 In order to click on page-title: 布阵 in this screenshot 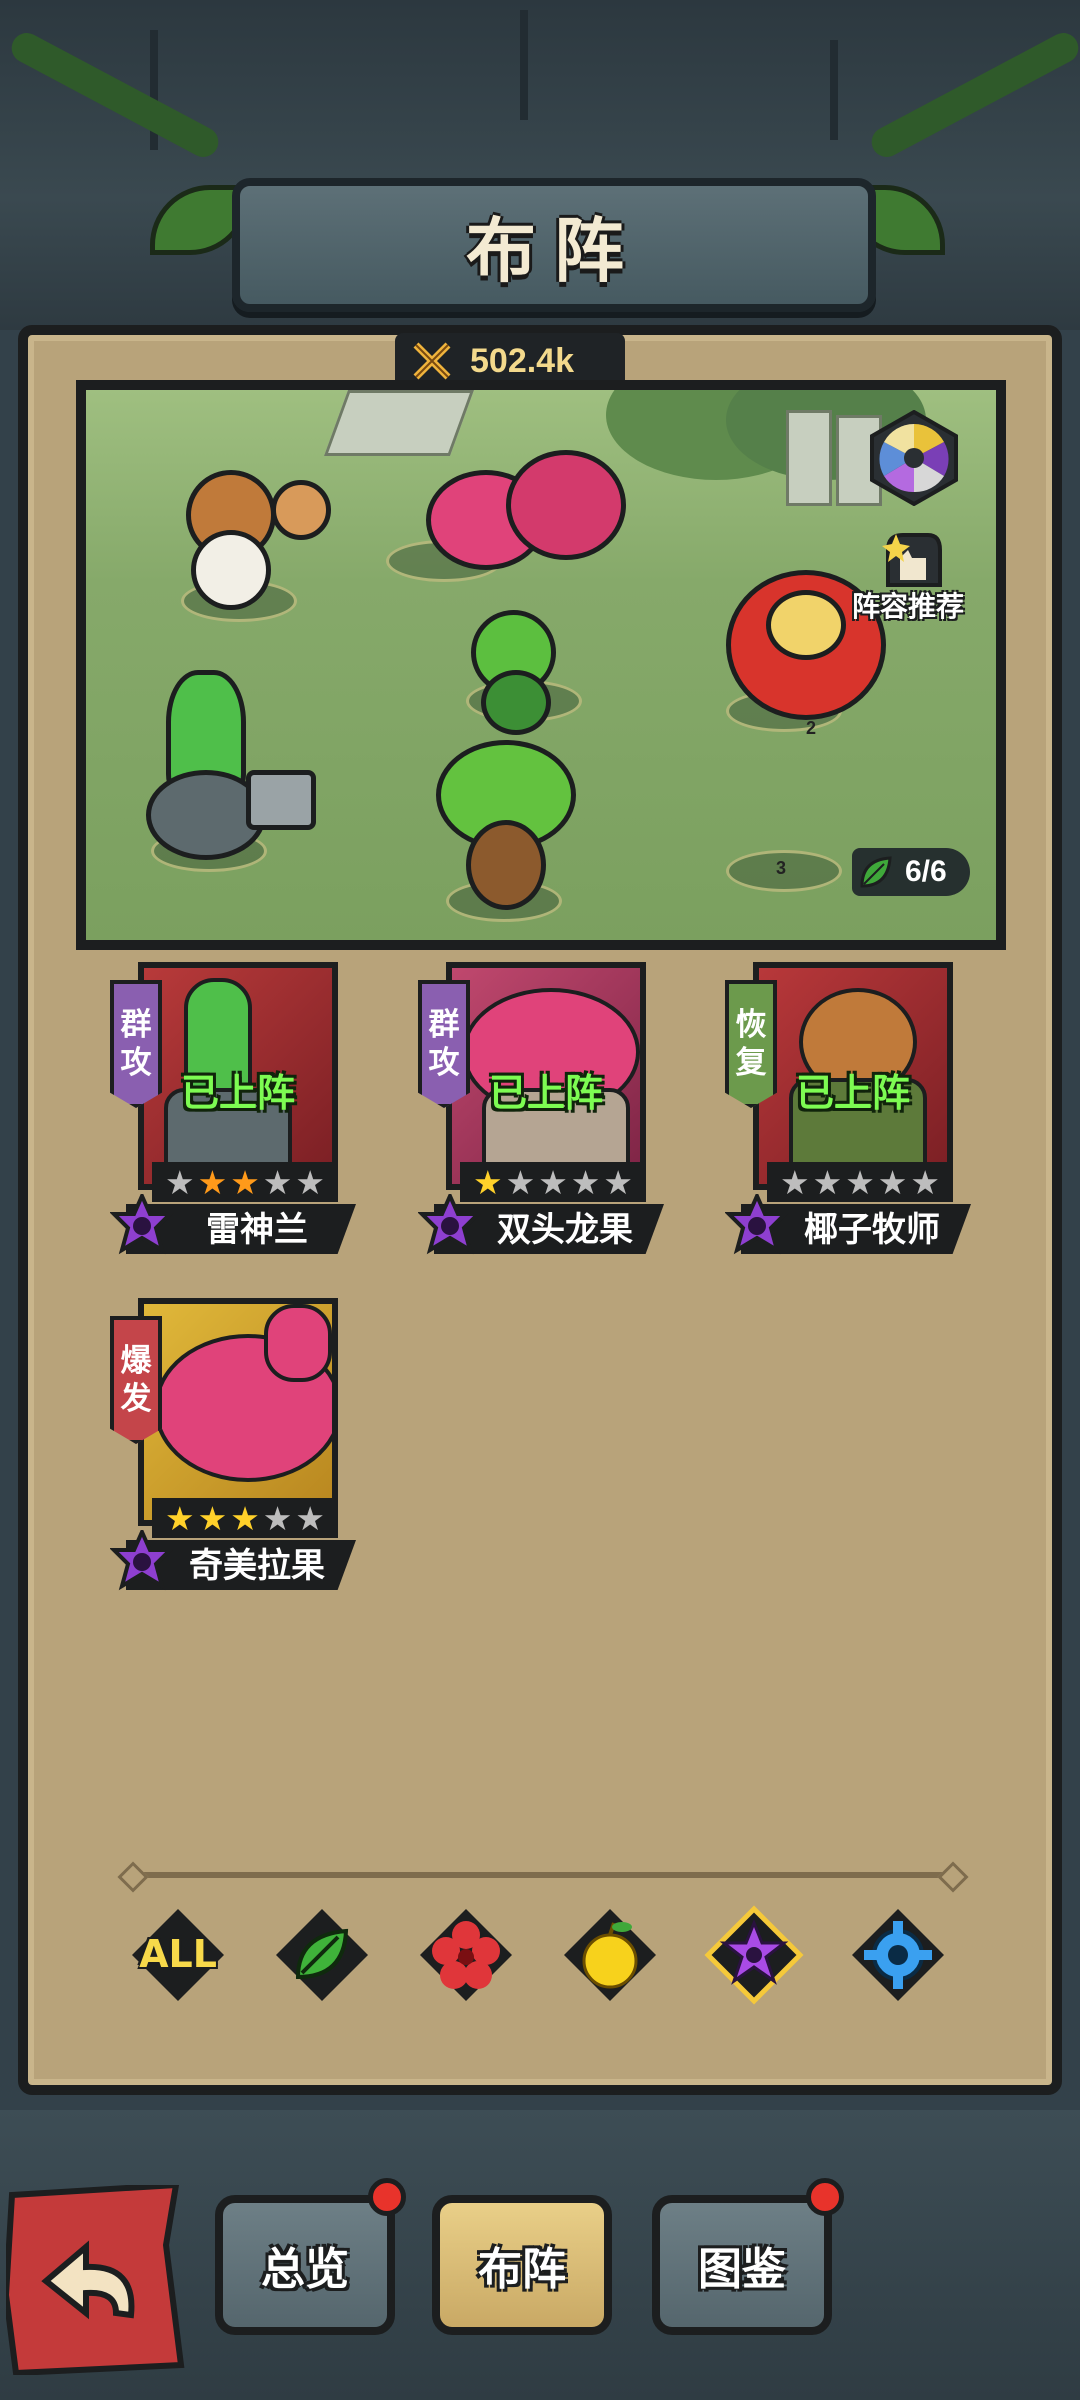, I will do `click(554, 250)`.